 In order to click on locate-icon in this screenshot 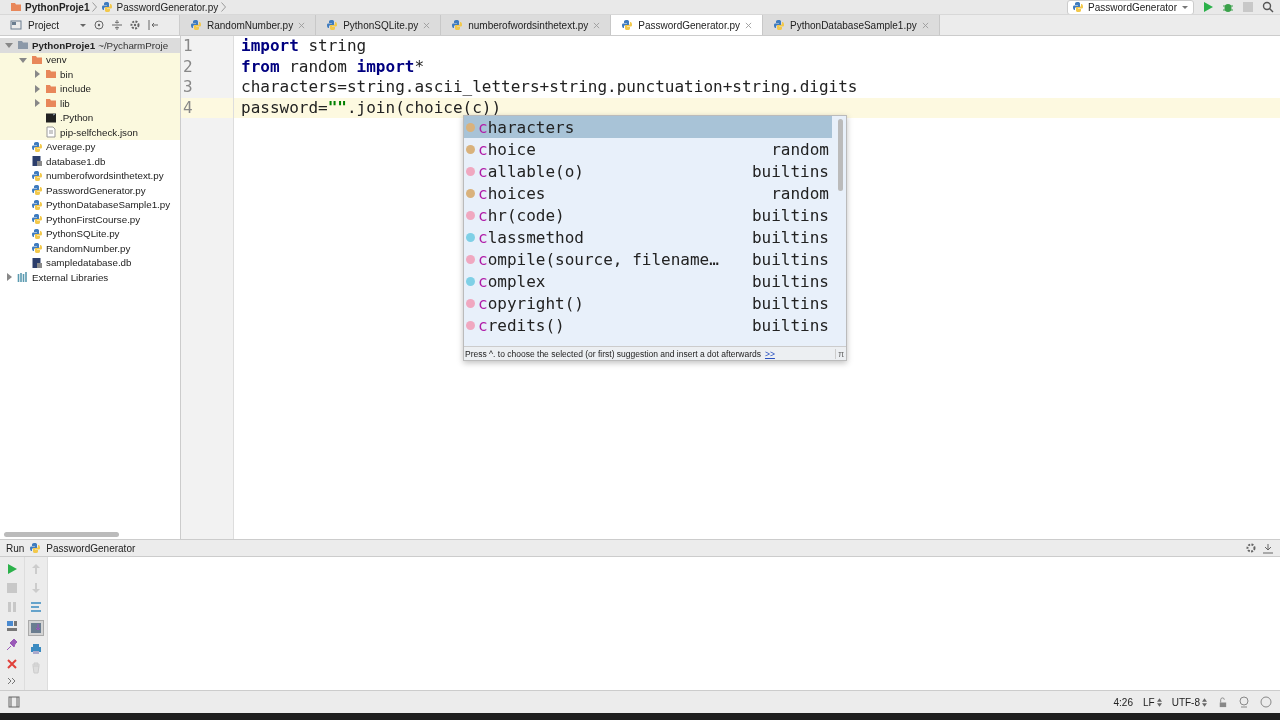, I will do `click(99, 25)`.